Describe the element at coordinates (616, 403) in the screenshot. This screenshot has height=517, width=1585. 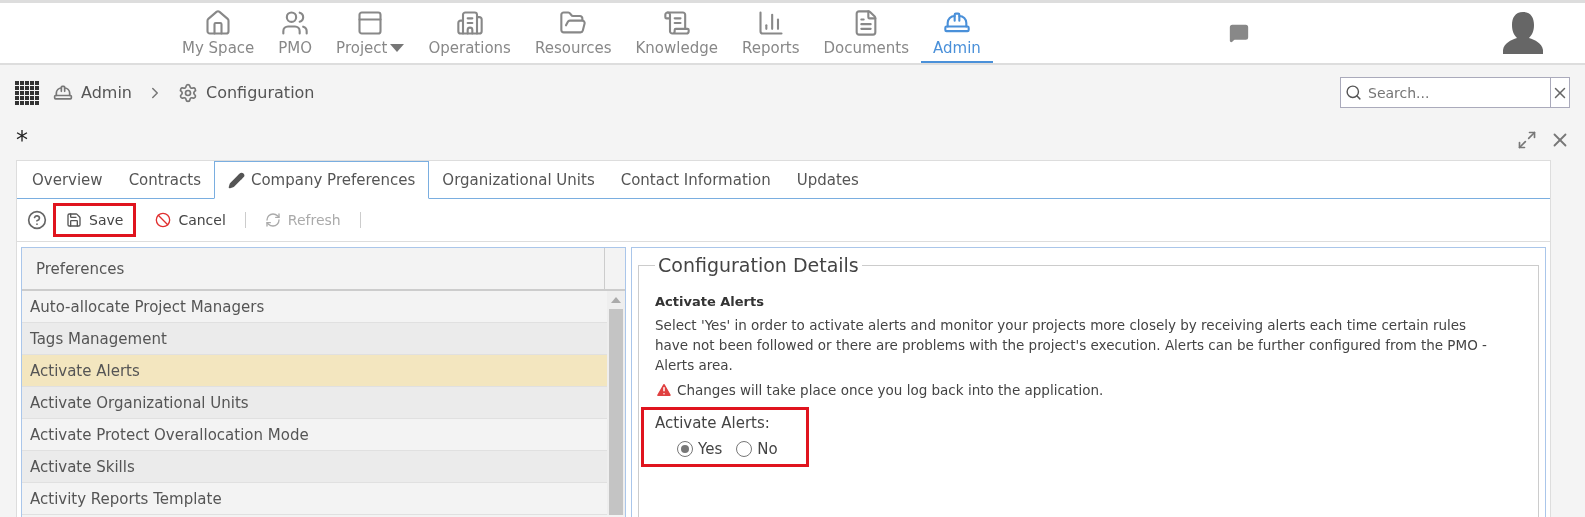
I see `scrollbar` at that location.